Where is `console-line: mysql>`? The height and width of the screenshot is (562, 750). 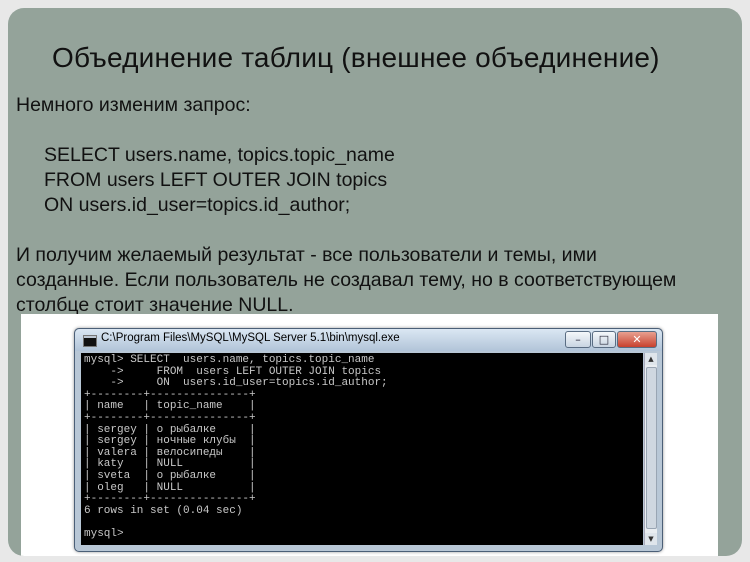
console-line: mysql> is located at coordinates (104, 533).